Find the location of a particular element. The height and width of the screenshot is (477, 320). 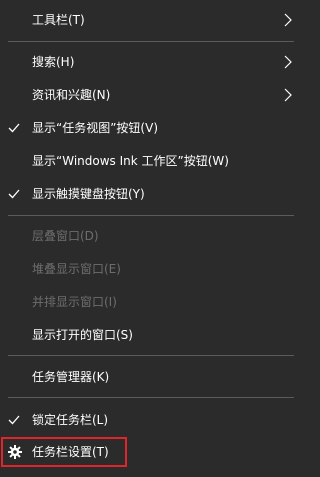

menu-item-label: 任务管理器(K) is located at coordinates (71, 377).